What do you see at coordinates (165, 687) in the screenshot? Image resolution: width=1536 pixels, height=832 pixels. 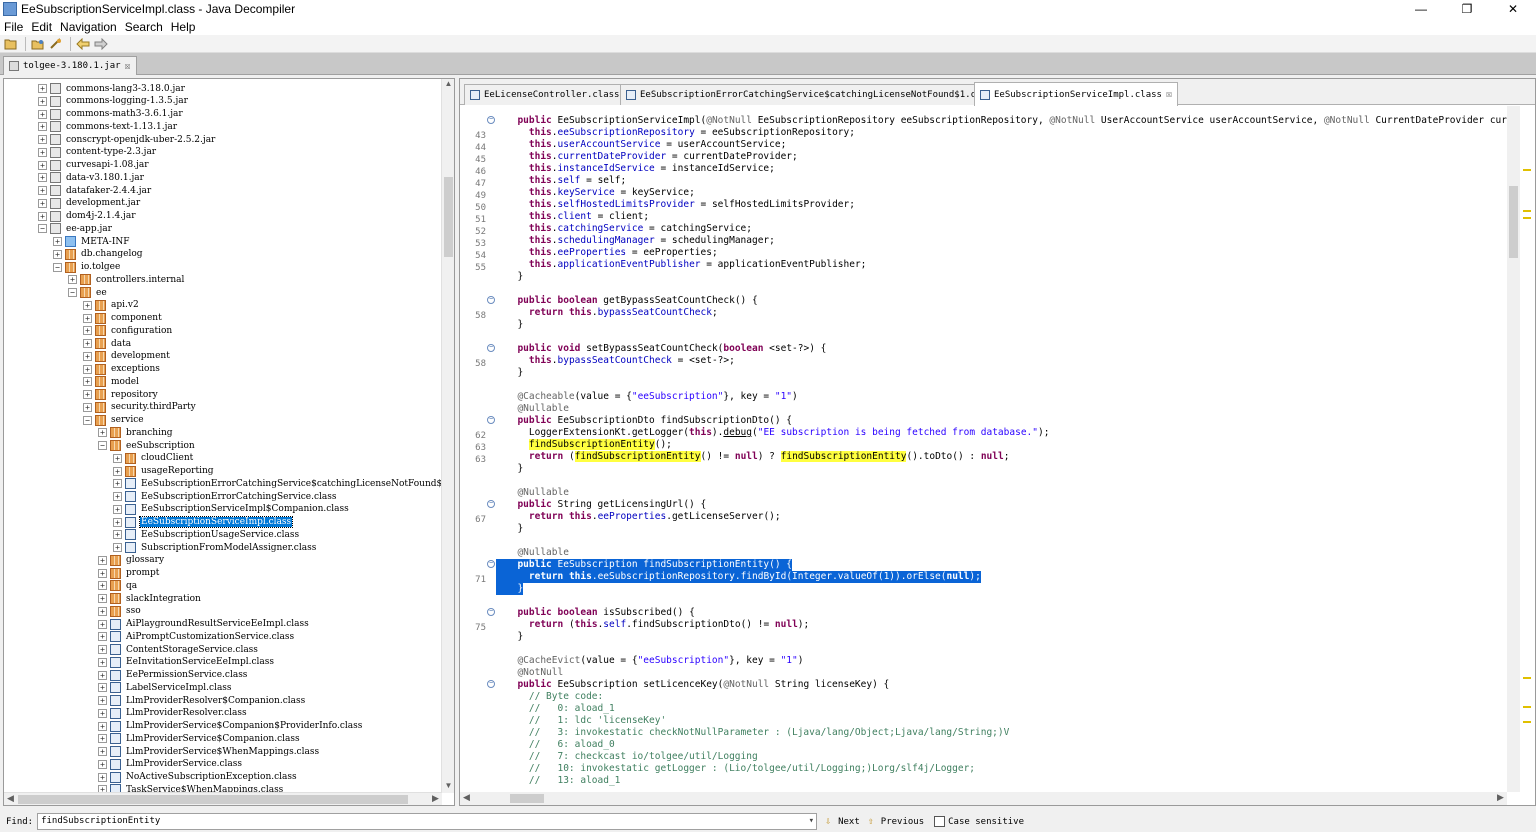 I see `tree-node: + LabelServiceImpl.class` at bounding box center [165, 687].